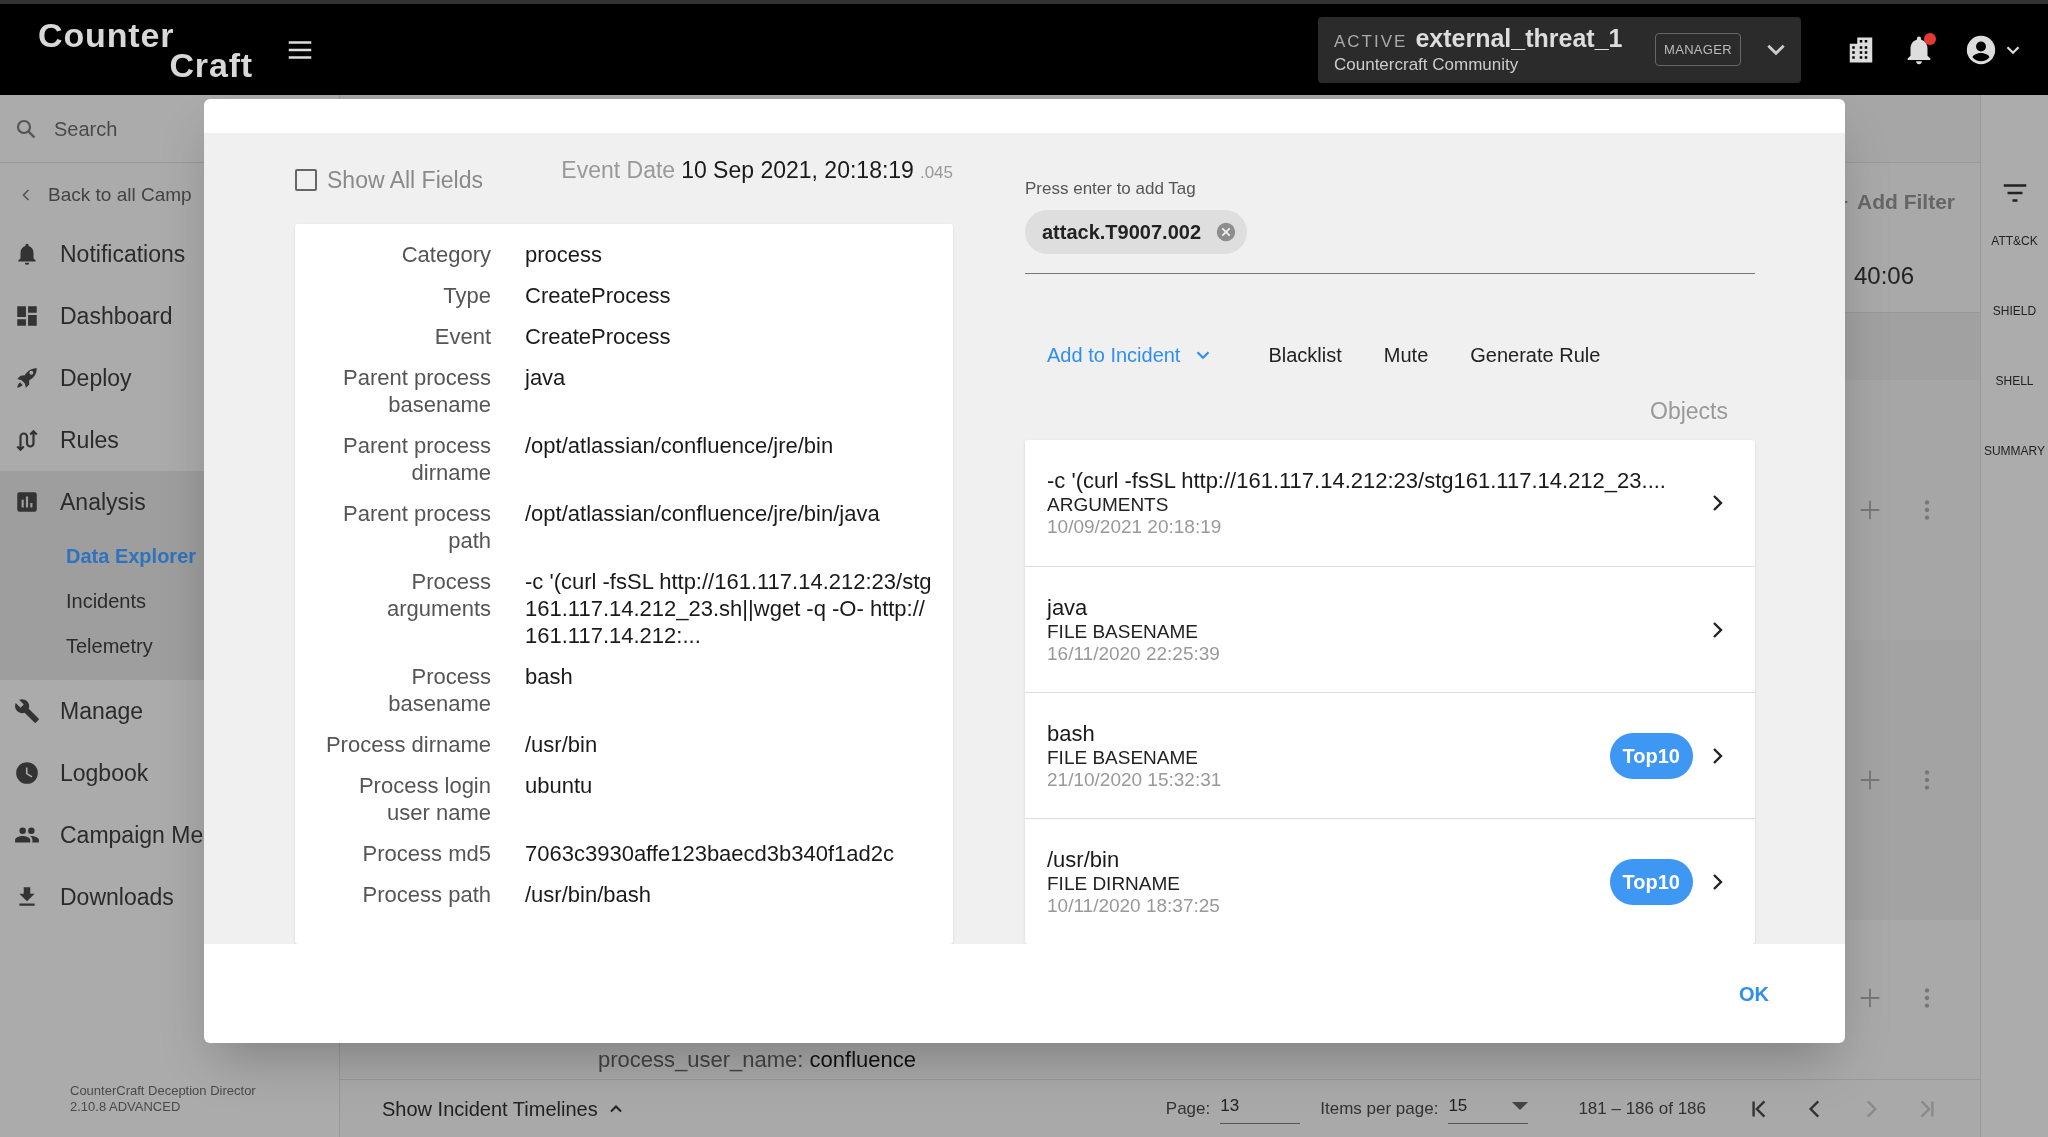 The width and height of the screenshot is (2048, 1137). I want to click on range-text: 181 – 186 of 186, so click(1642, 1108).